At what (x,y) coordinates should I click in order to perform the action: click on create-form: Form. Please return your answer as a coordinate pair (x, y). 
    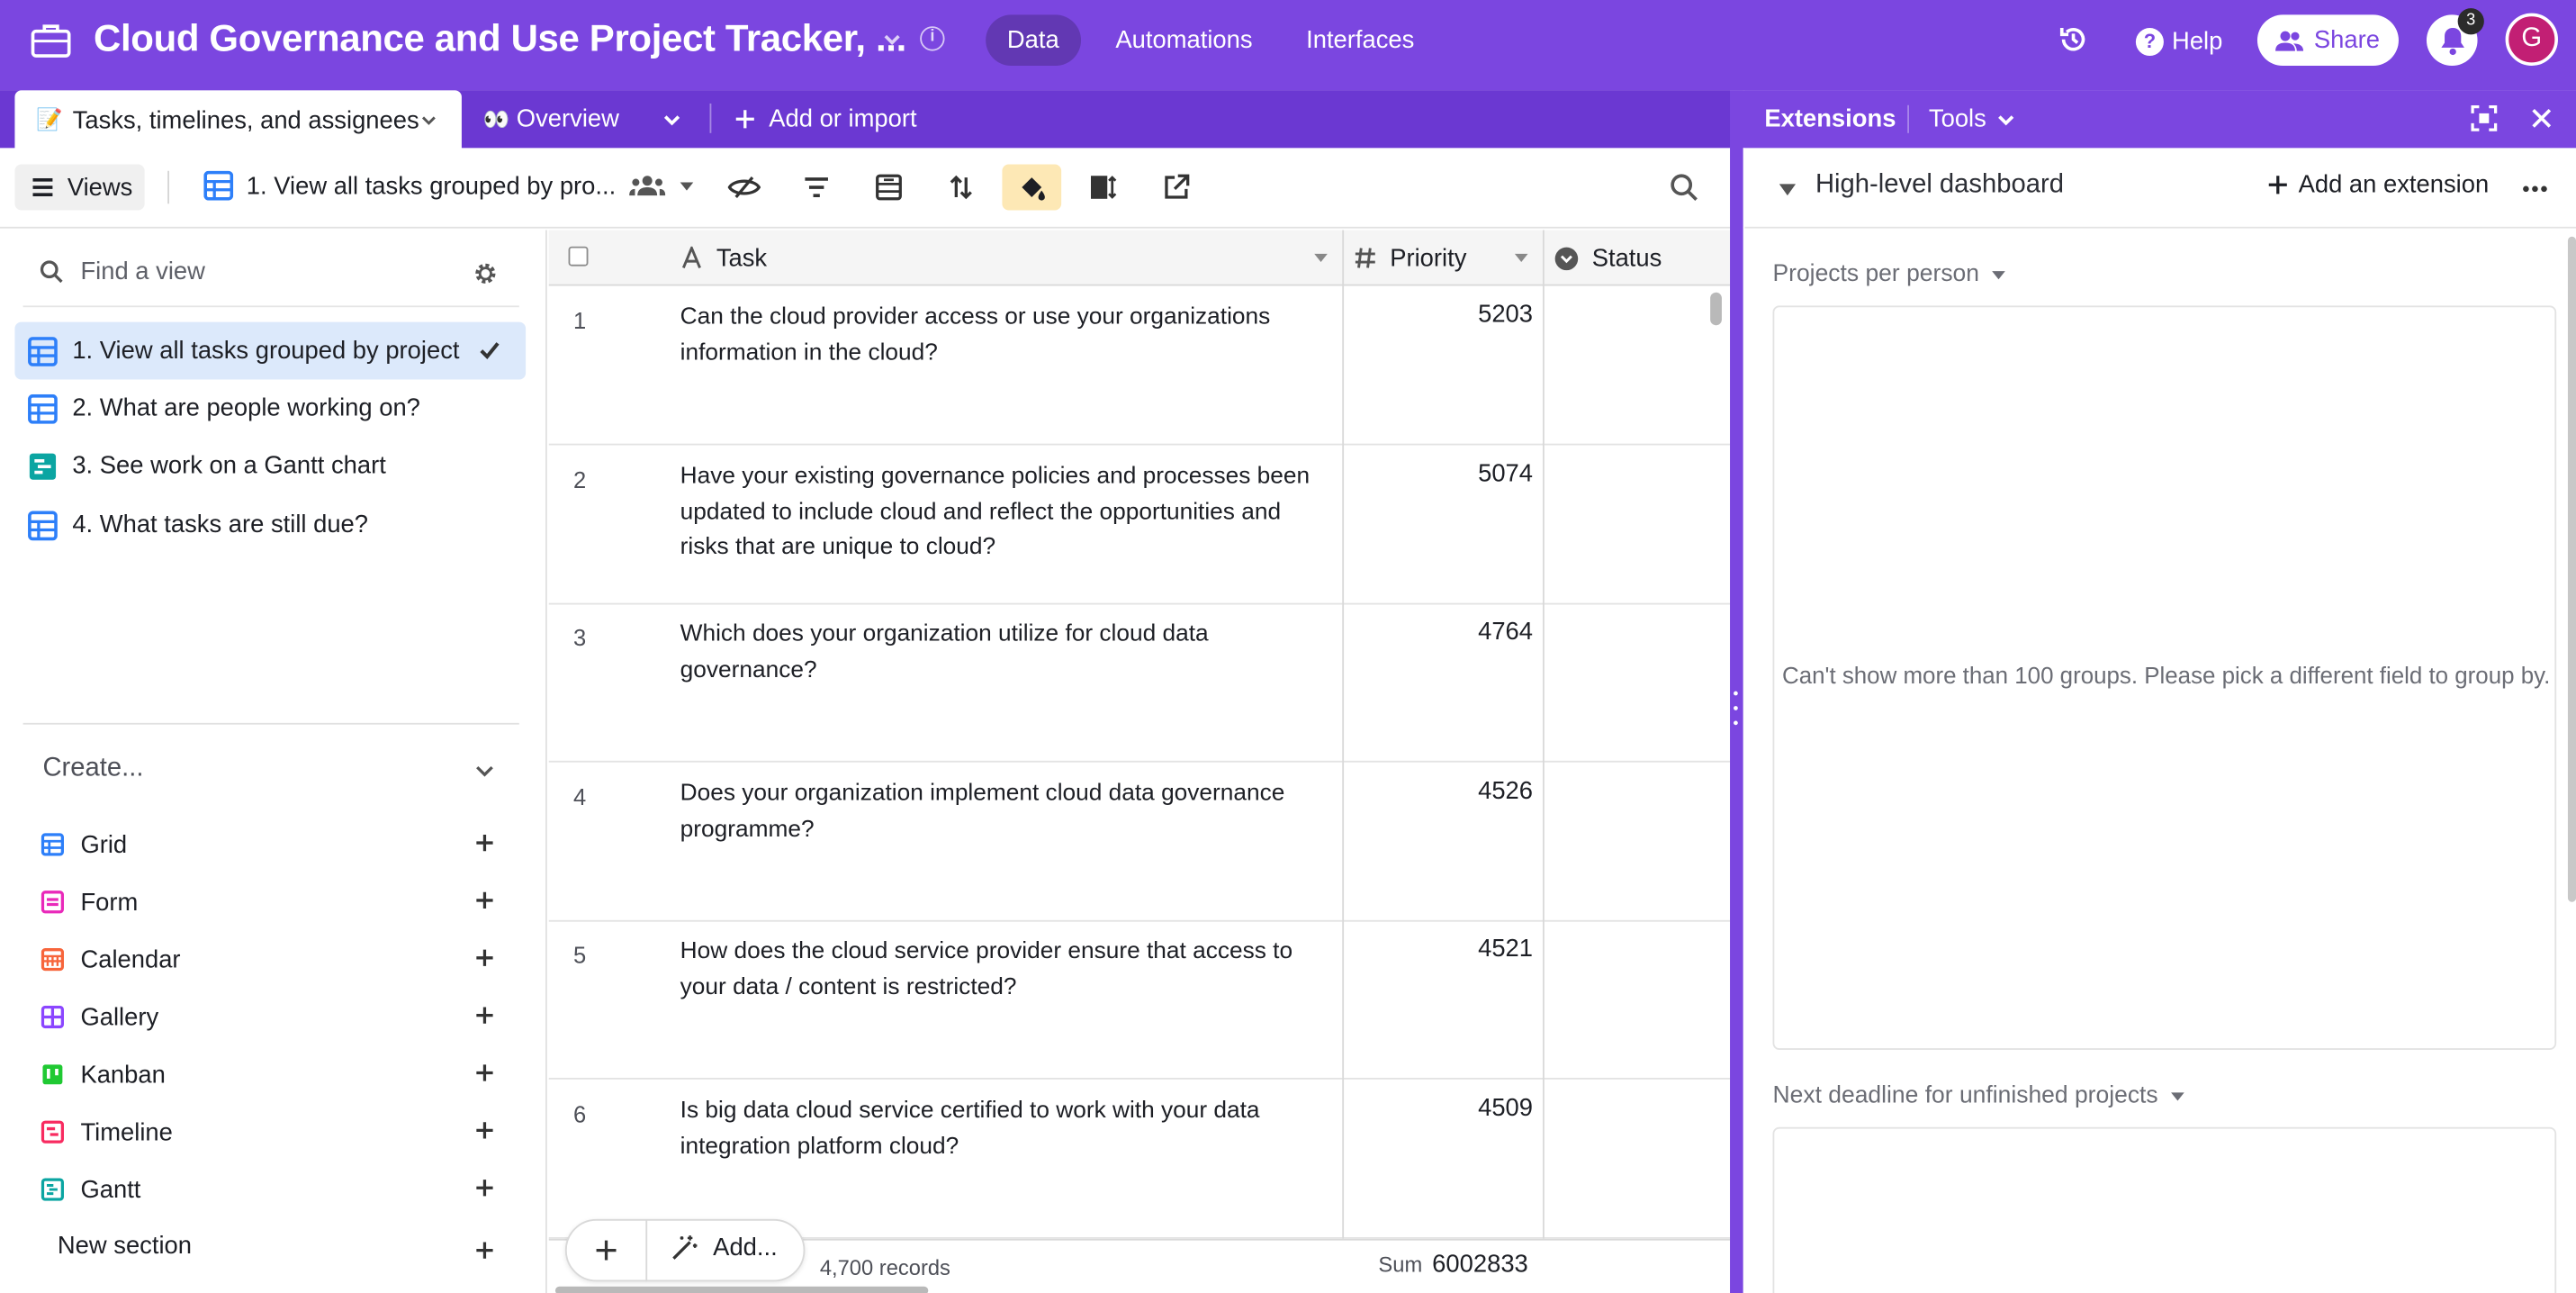
    Looking at the image, I should click on (275, 902).